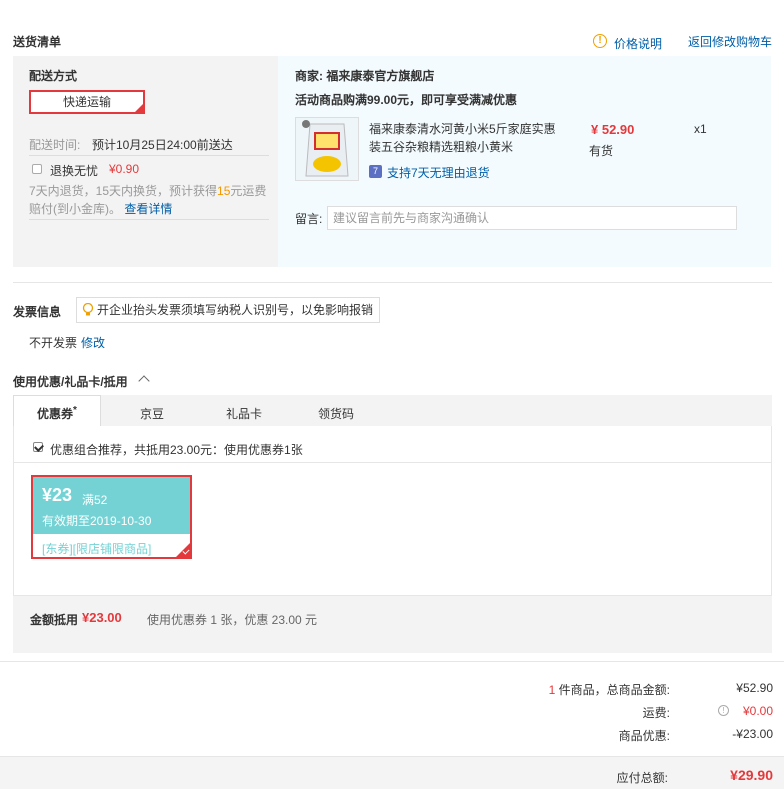 The height and width of the screenshot is (789, 784). I want to click on combo-text: 优惠组合推荐，共抵用23.00元：使用优惠券1张, so click(176, 450).